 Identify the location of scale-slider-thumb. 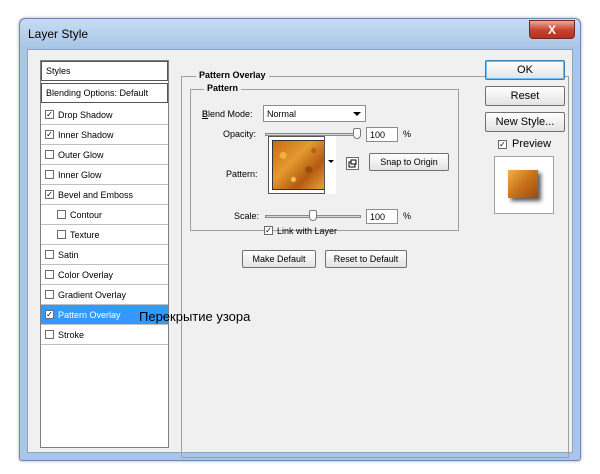
(313, 215).